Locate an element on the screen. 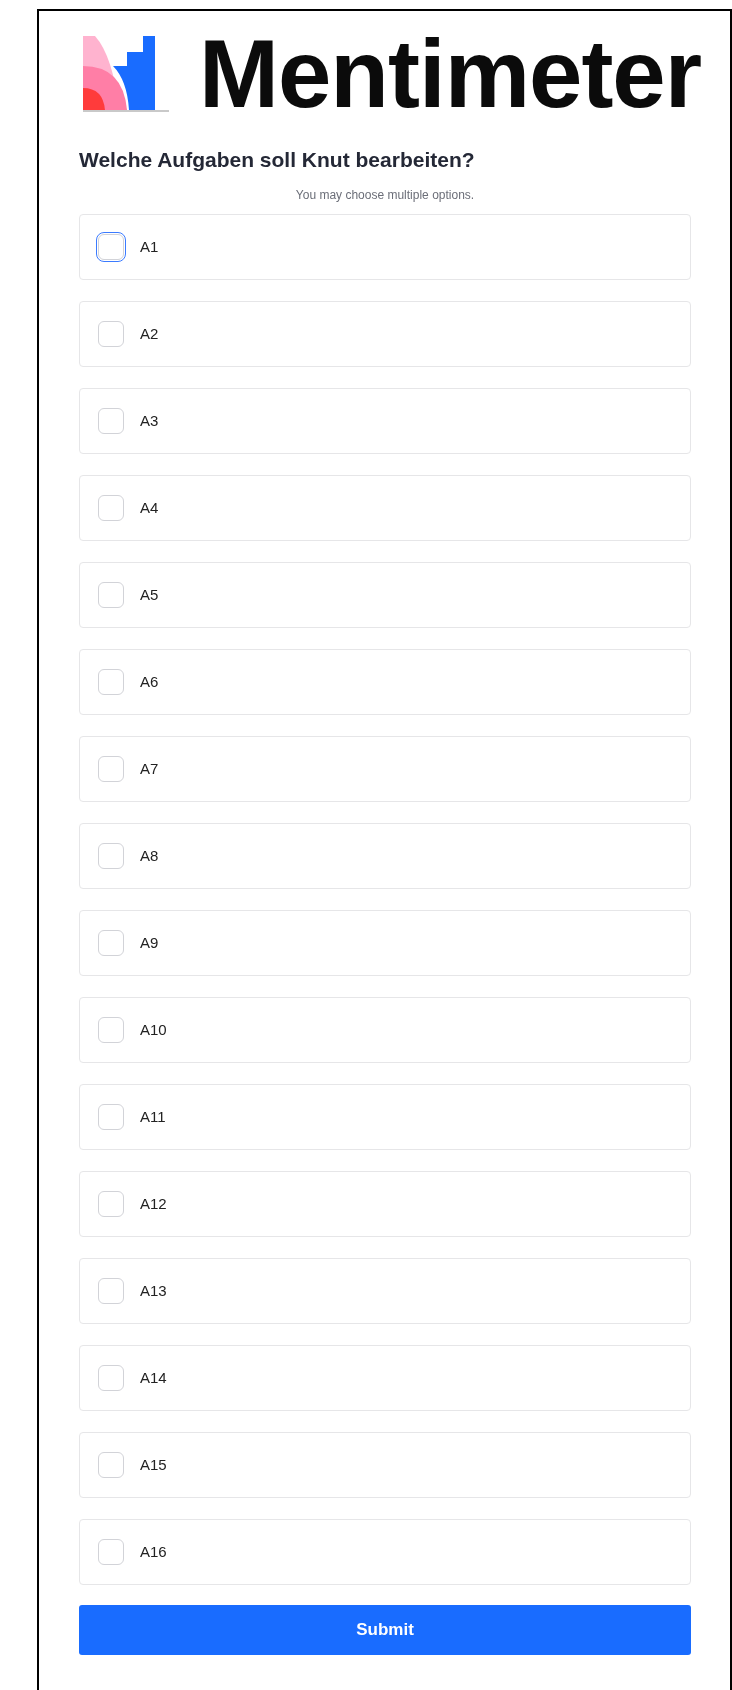  option-card: A12 is located at coordinates (385, 1204).